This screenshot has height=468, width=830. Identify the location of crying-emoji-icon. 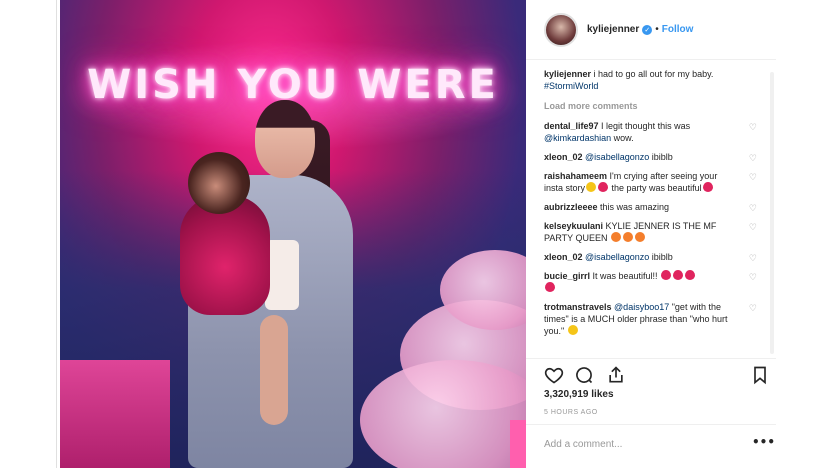
(591, 187).